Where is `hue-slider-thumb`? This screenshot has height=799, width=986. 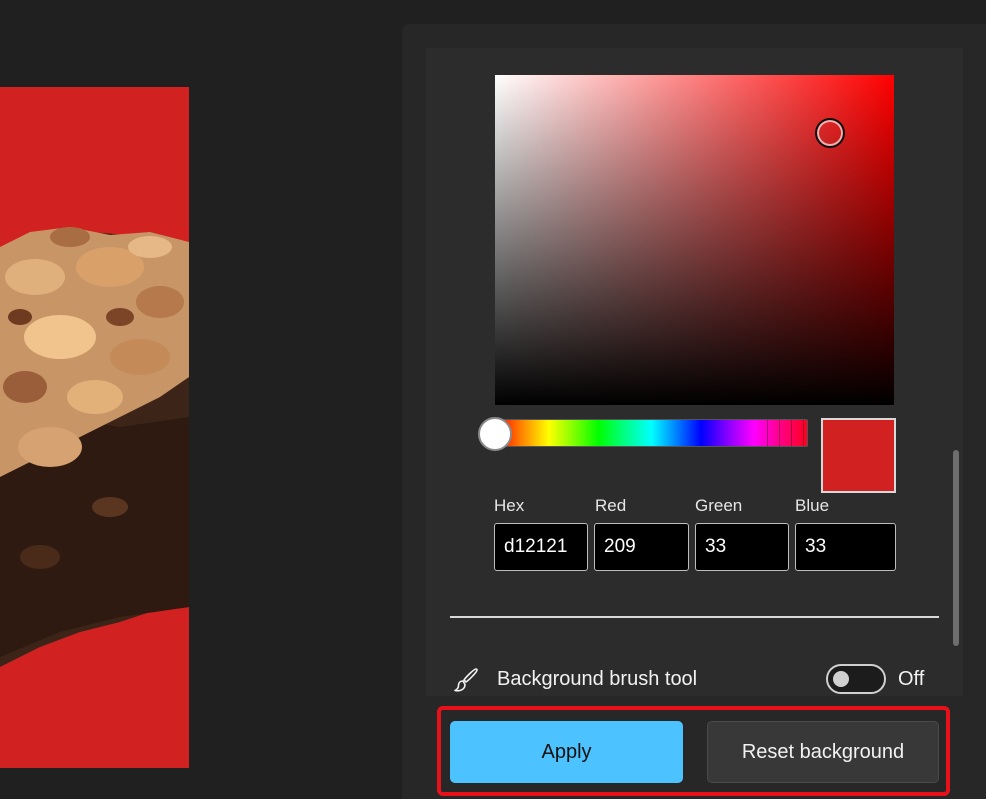
hue-slider-thumb is located at coordinates (495, 434).